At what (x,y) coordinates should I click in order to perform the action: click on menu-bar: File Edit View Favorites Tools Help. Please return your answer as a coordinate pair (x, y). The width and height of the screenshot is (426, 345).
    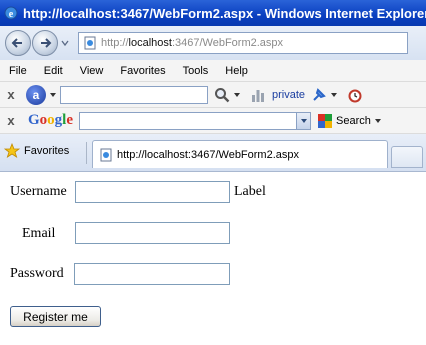
    Looking at the image, I should click on (213, 71).